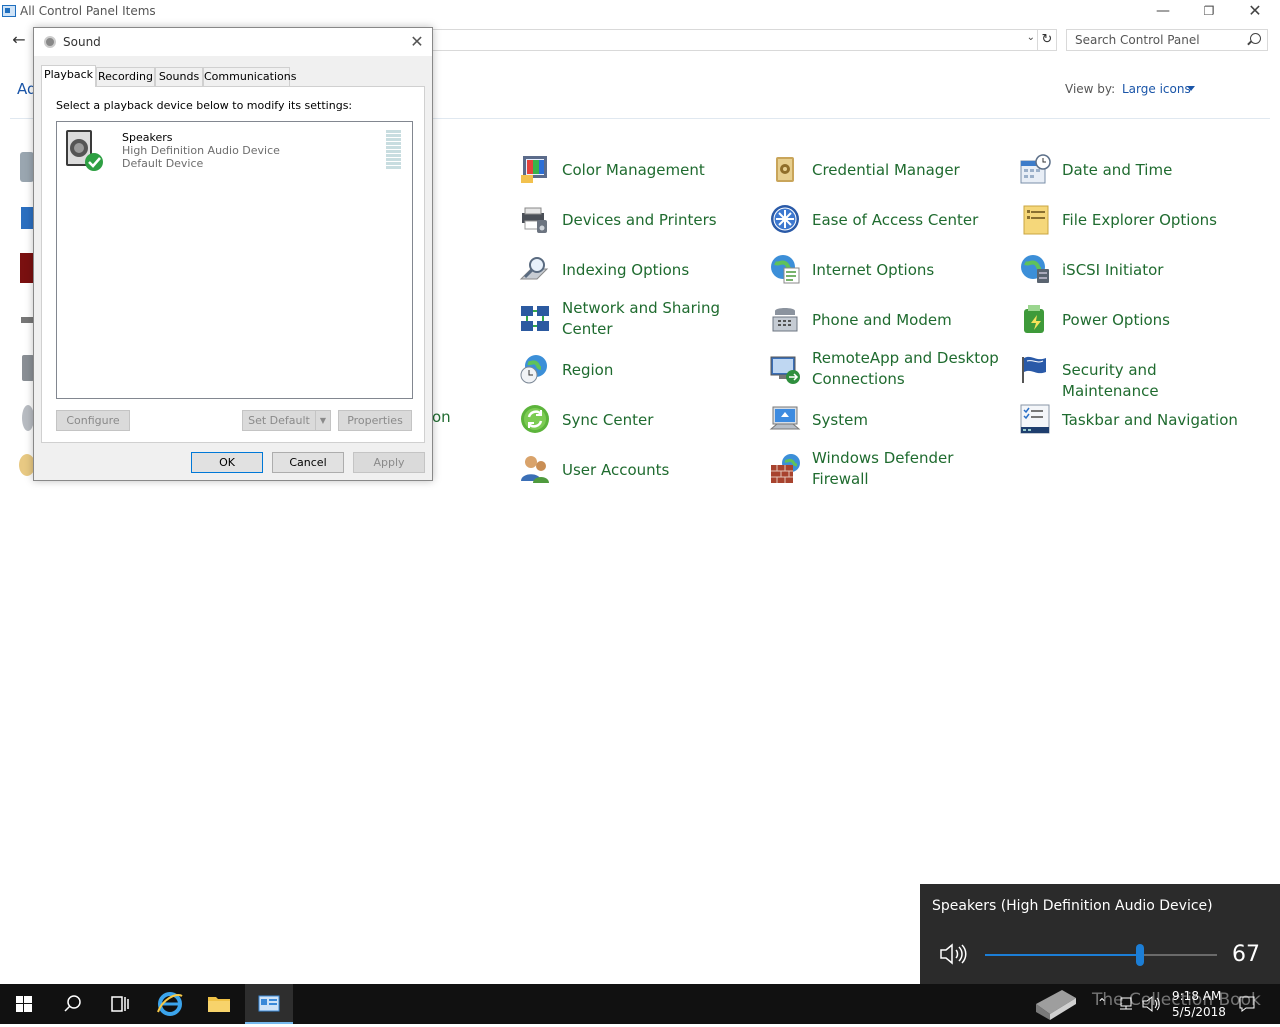 This screenshot has height=1027, width=1280. Describe the element at coordinates (249, 76) in the screenshot. I see `tab-communications: Communications` at that location.